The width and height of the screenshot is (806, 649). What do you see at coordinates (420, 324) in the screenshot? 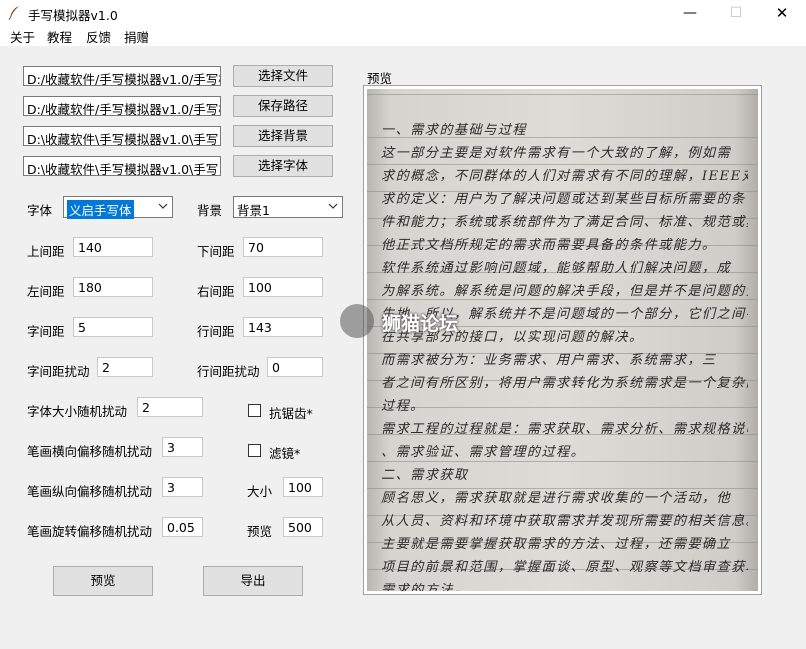
I see `watermark-text: 狮猫论坛` at bounding box center [420, 324].